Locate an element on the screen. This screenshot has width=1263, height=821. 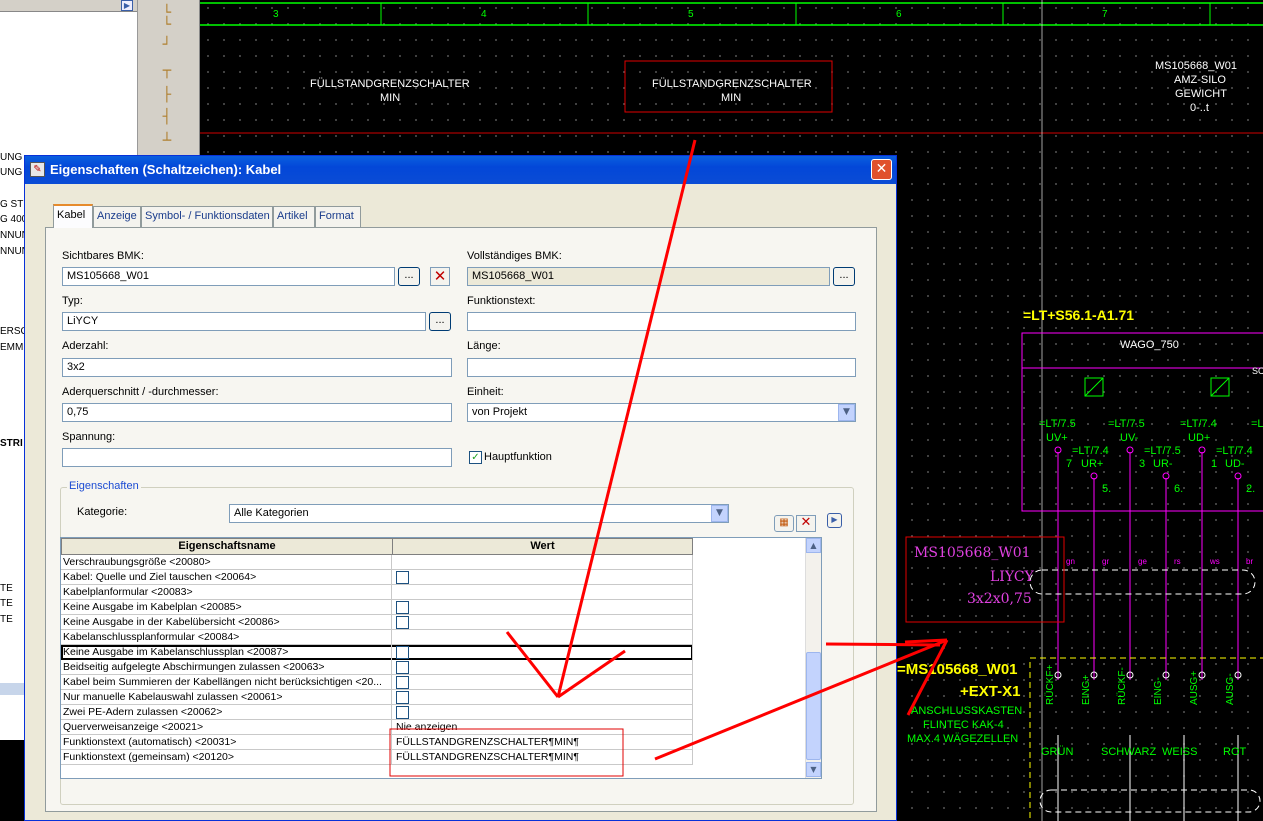
close-button: ✕ is located at coordinates (881, 169).